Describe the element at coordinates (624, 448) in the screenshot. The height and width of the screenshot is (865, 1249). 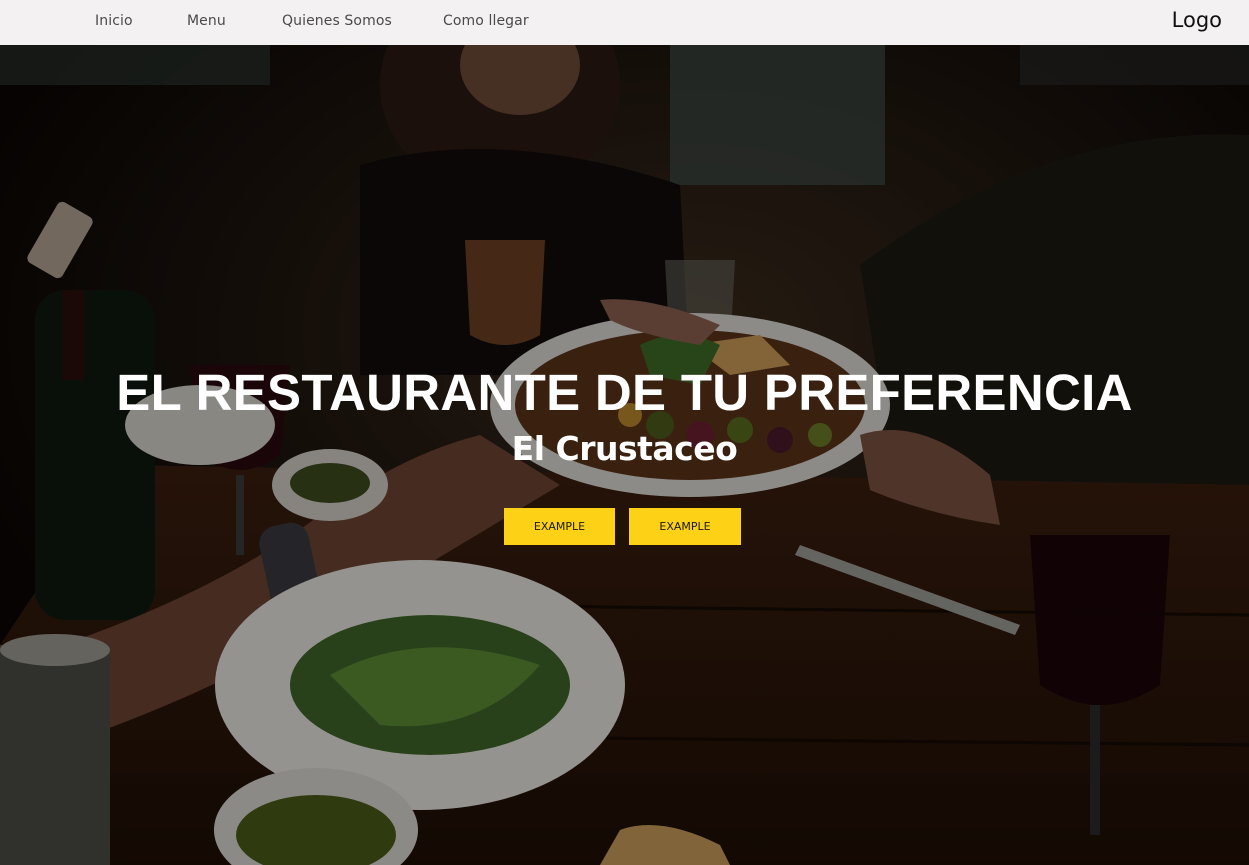
I see `hero-subtitle: El Crustaceo` at that location.